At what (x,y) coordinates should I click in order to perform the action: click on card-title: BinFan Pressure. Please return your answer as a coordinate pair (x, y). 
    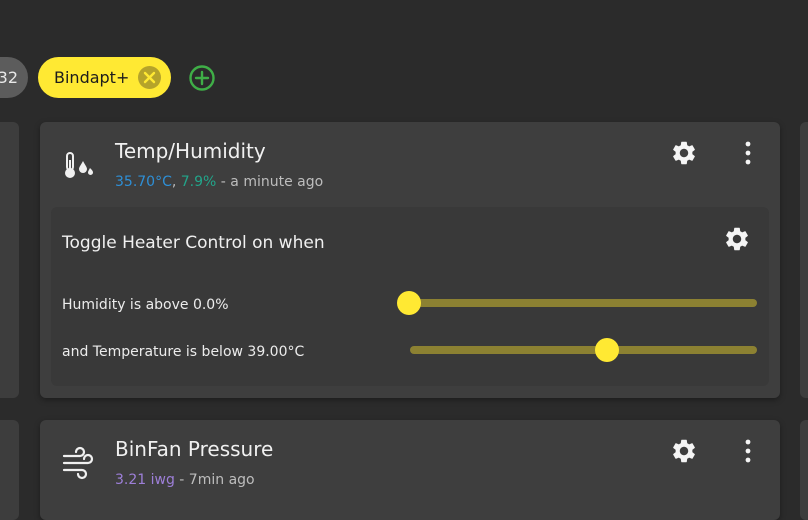
    Looking at the image, I should click on (194, 449).